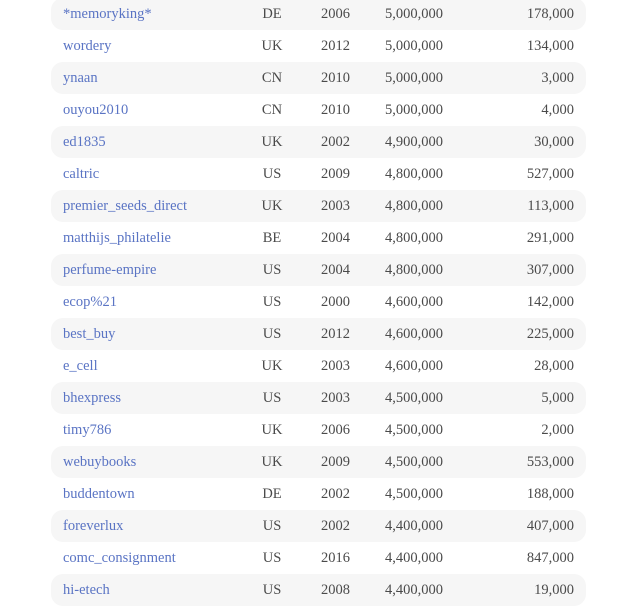 The width and height of the screenshot is (640, 606). What do you see at coordinates (550, 334) in the screenshot?
I see `feedback-cell: 225,000` at bounding box center [550, 334].